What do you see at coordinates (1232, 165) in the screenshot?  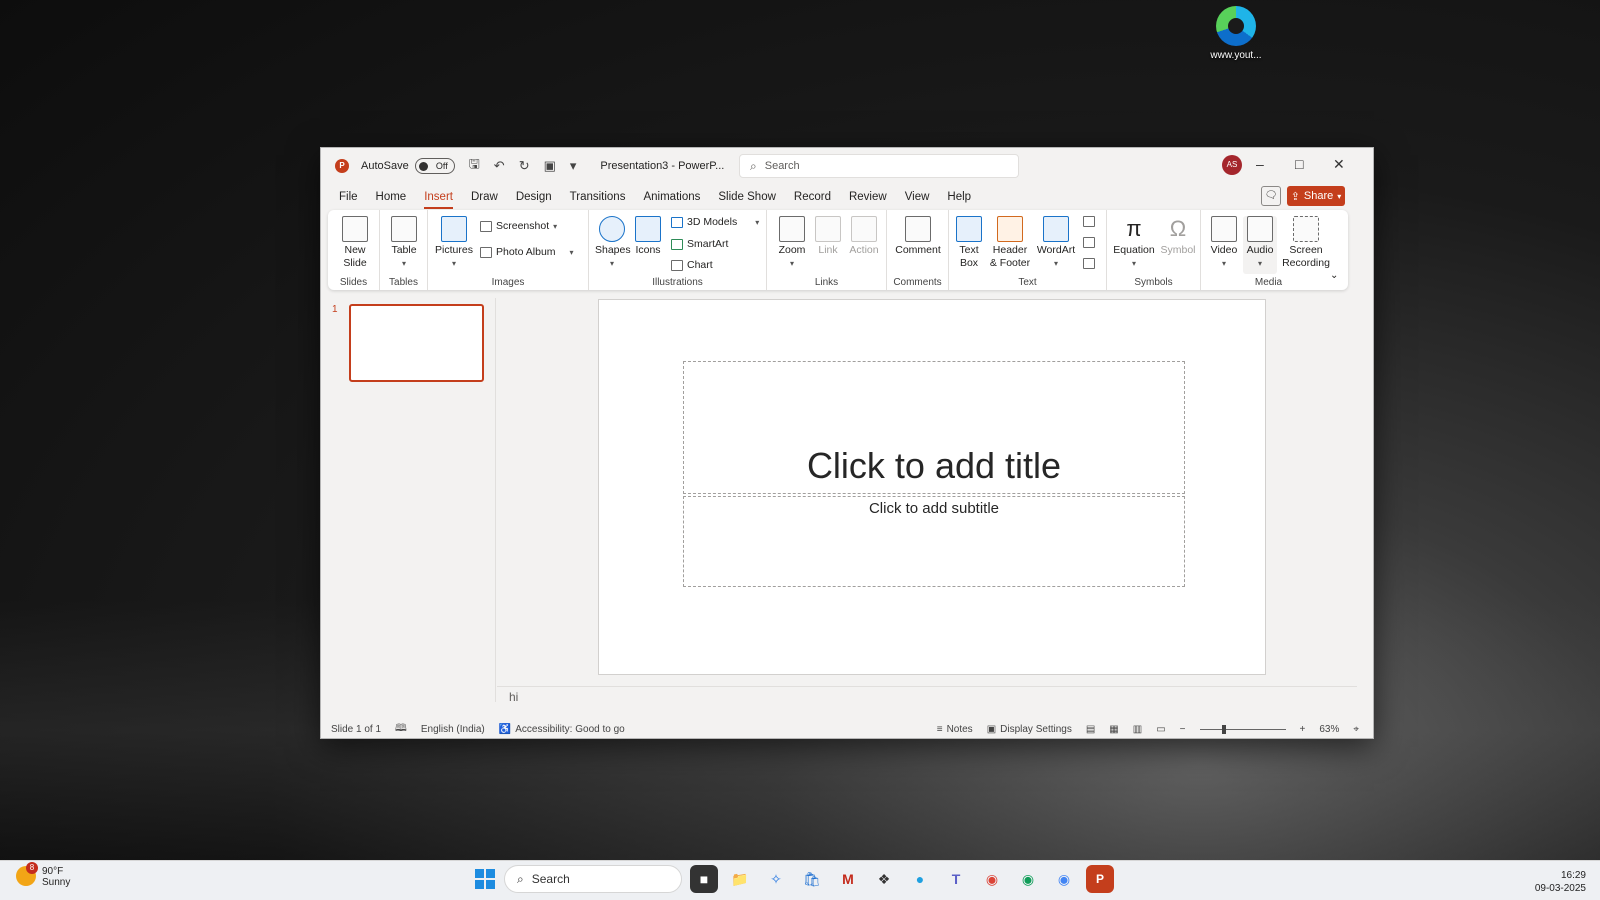 I see `avatar: AS` at bounding box center [1232, 165].